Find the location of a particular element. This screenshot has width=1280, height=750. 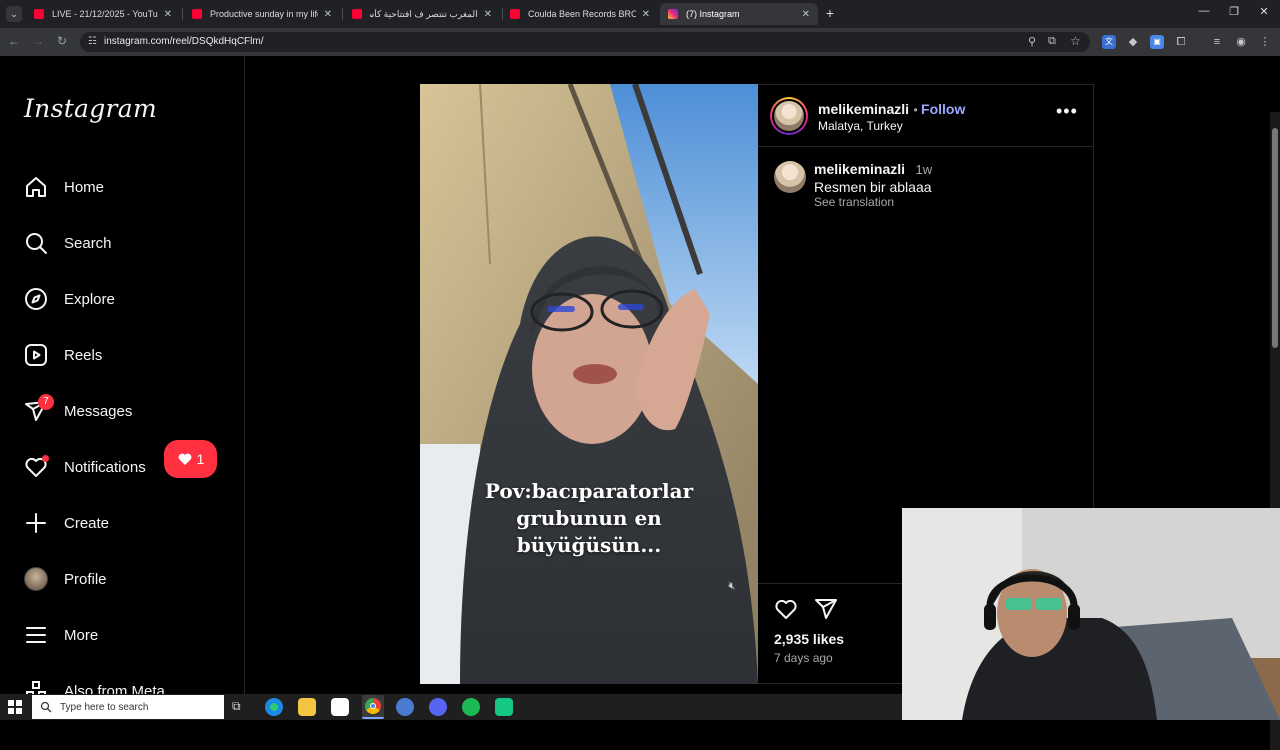

post-location: Malatya, Turkey is located at coordinates (860, 126).